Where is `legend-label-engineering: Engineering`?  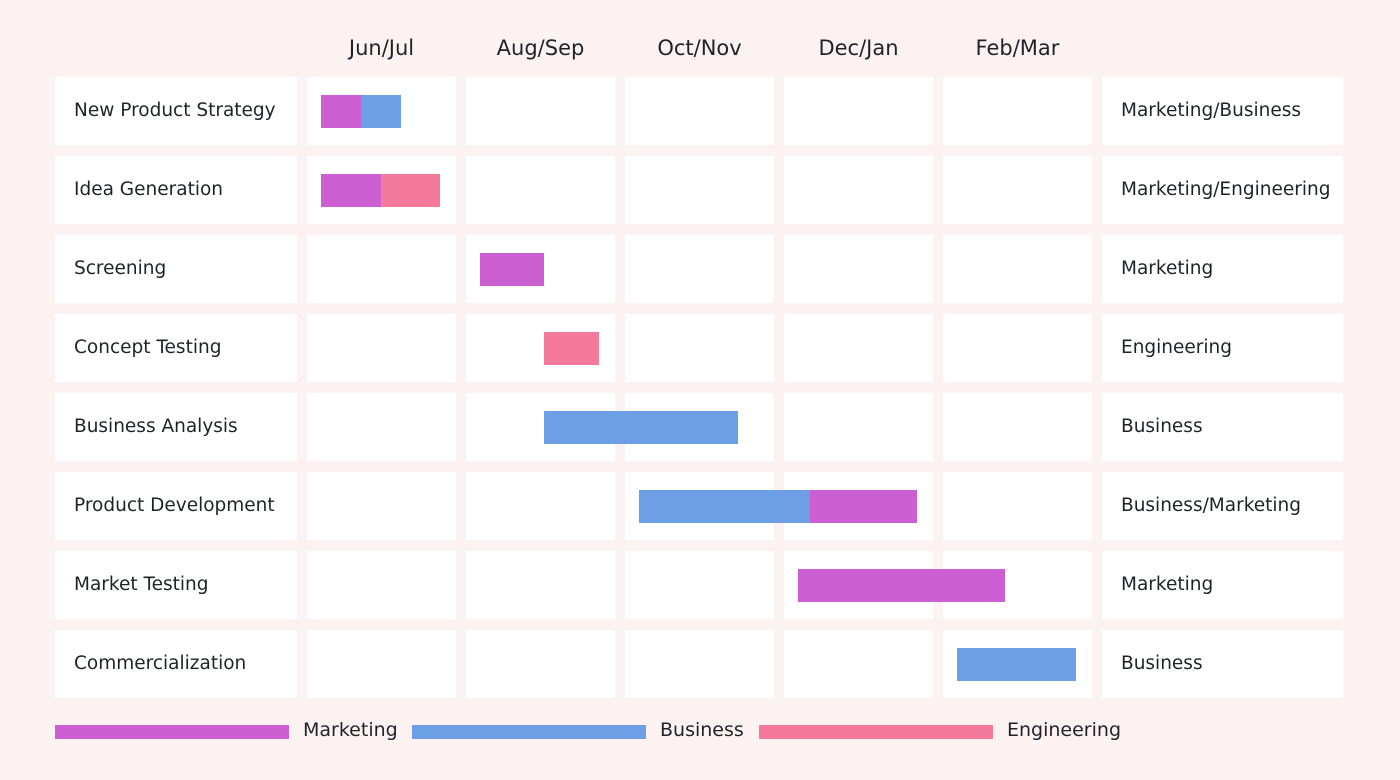
legend-label-engineering: Engineering is located at coordinates (1064, 730).